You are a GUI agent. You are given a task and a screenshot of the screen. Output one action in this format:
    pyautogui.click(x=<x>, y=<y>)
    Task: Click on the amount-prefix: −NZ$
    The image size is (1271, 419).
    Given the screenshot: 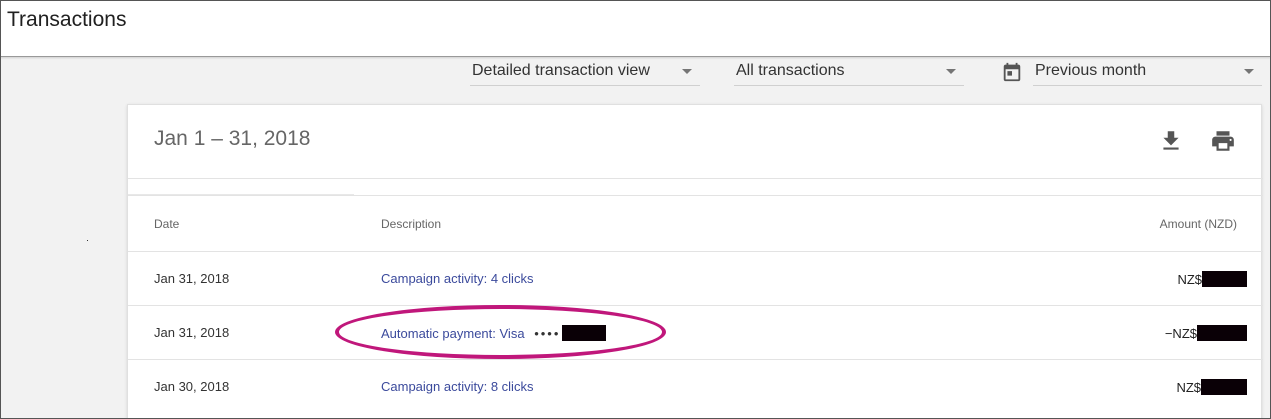 What is the action you would take?
    pyautogui.click(x=1180, y=333)
    